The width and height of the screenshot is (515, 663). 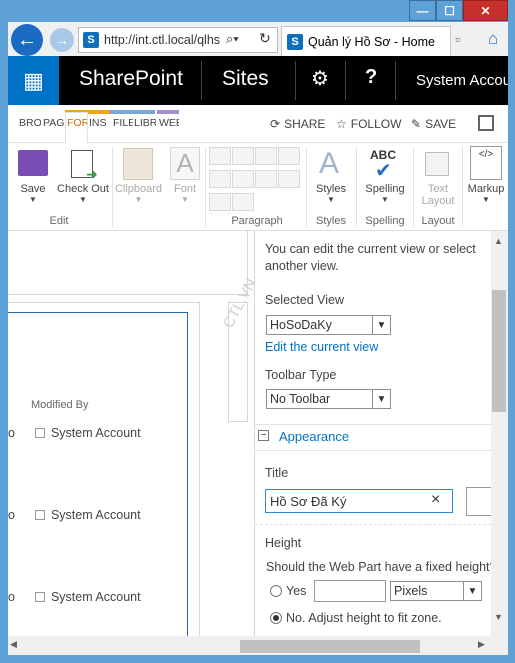 What do you see at coordinates (138, 189) in the screenshot?
I see `clipboard-button: Clipboard` at bounding box center [138, 189].